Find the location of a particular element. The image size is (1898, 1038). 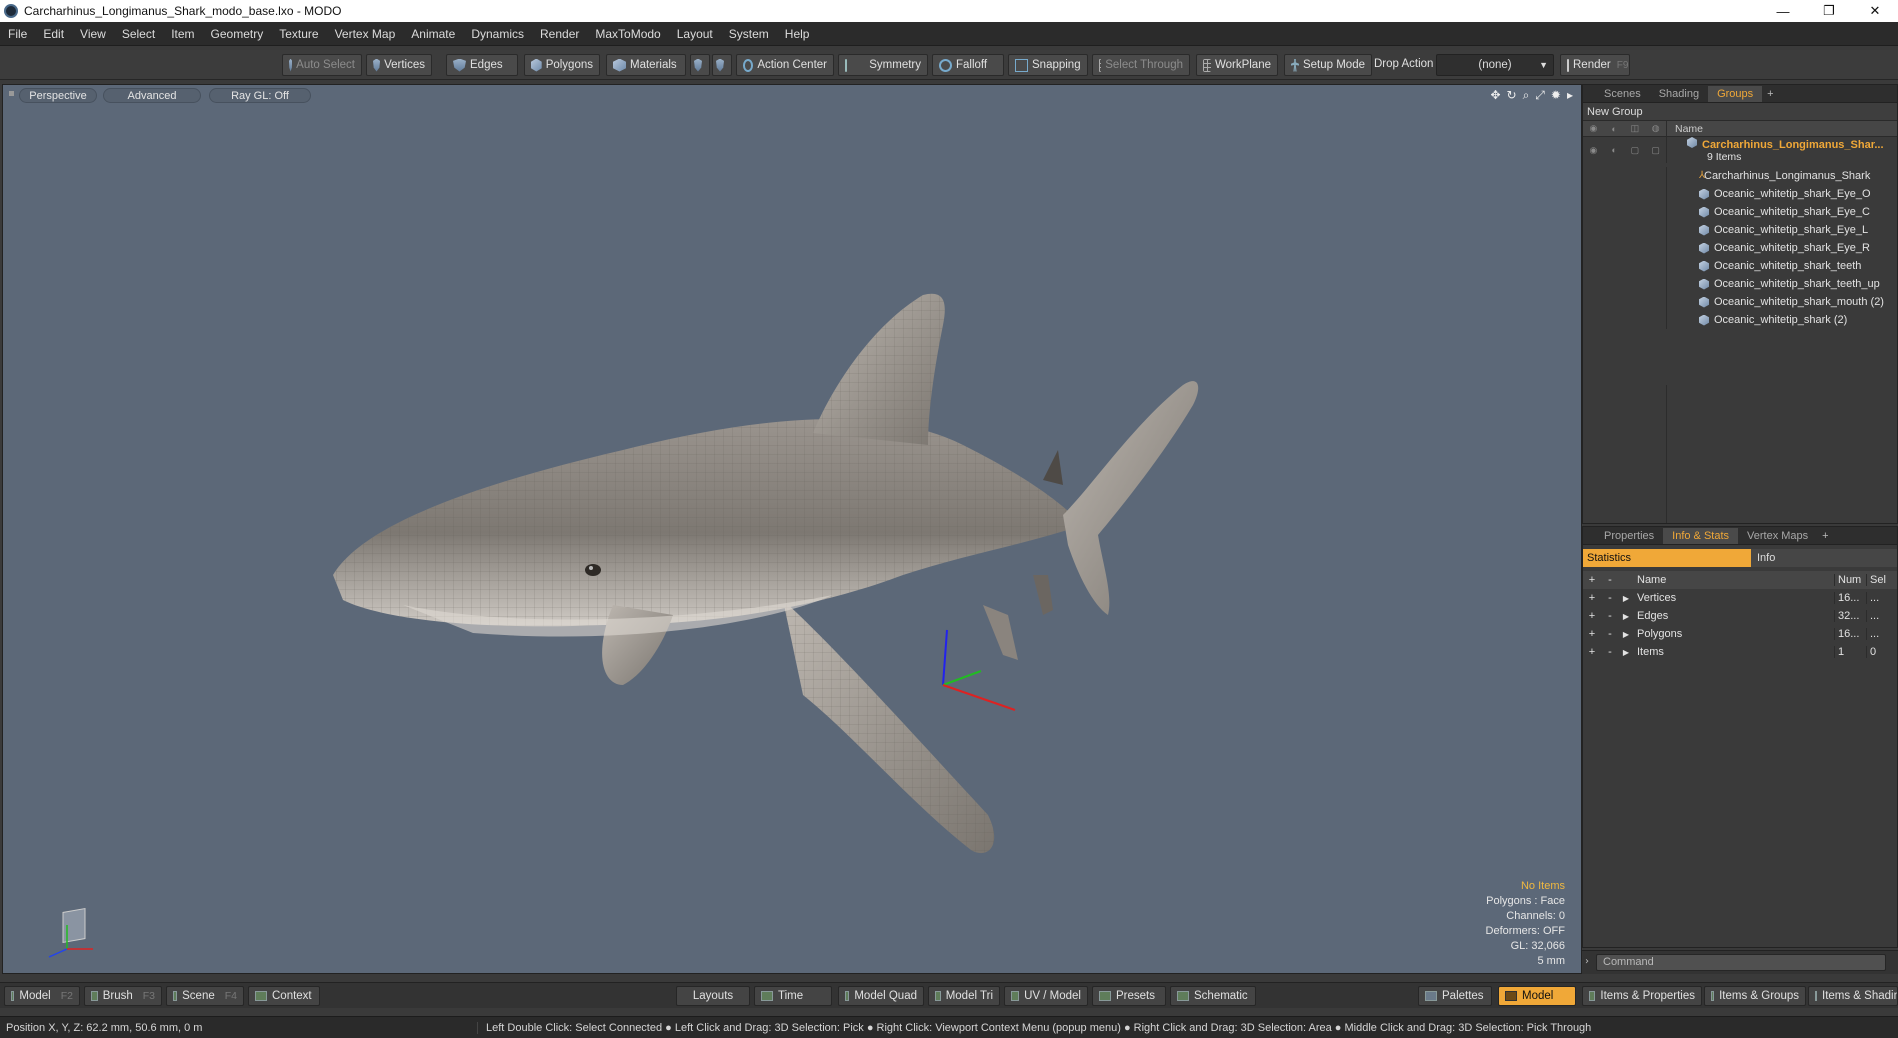

menu-view: View is located at coordinates (93, 34).